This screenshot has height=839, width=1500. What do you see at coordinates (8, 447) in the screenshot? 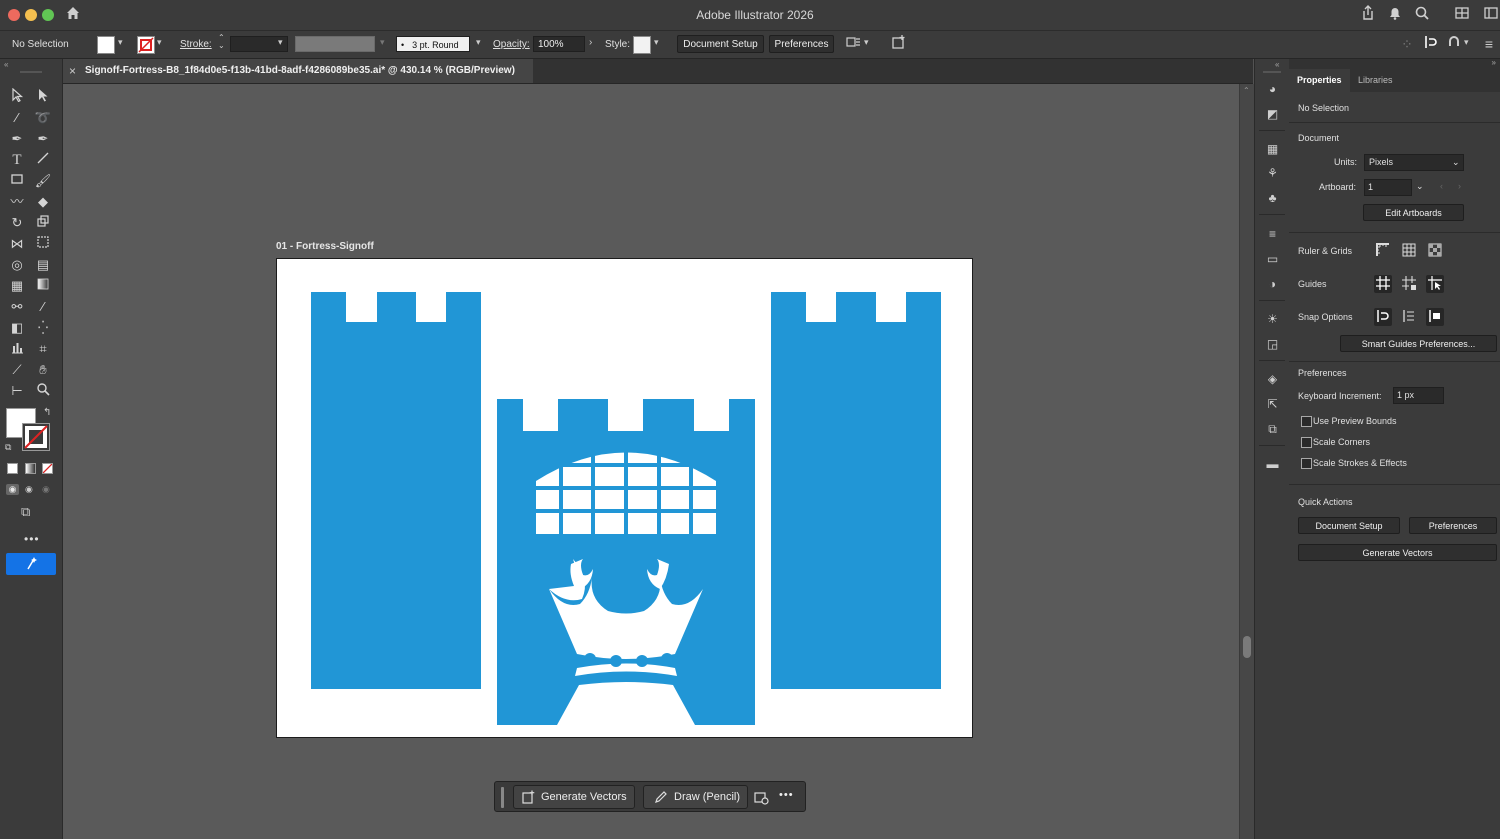
I see `default-fill-stroke-icon: ⧉` at bounding box center [8, 447].